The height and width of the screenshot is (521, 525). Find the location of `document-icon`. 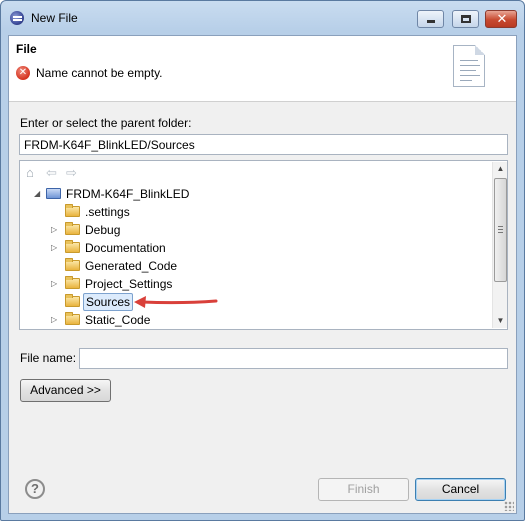

document-icon is located at coordinates (469, 66).